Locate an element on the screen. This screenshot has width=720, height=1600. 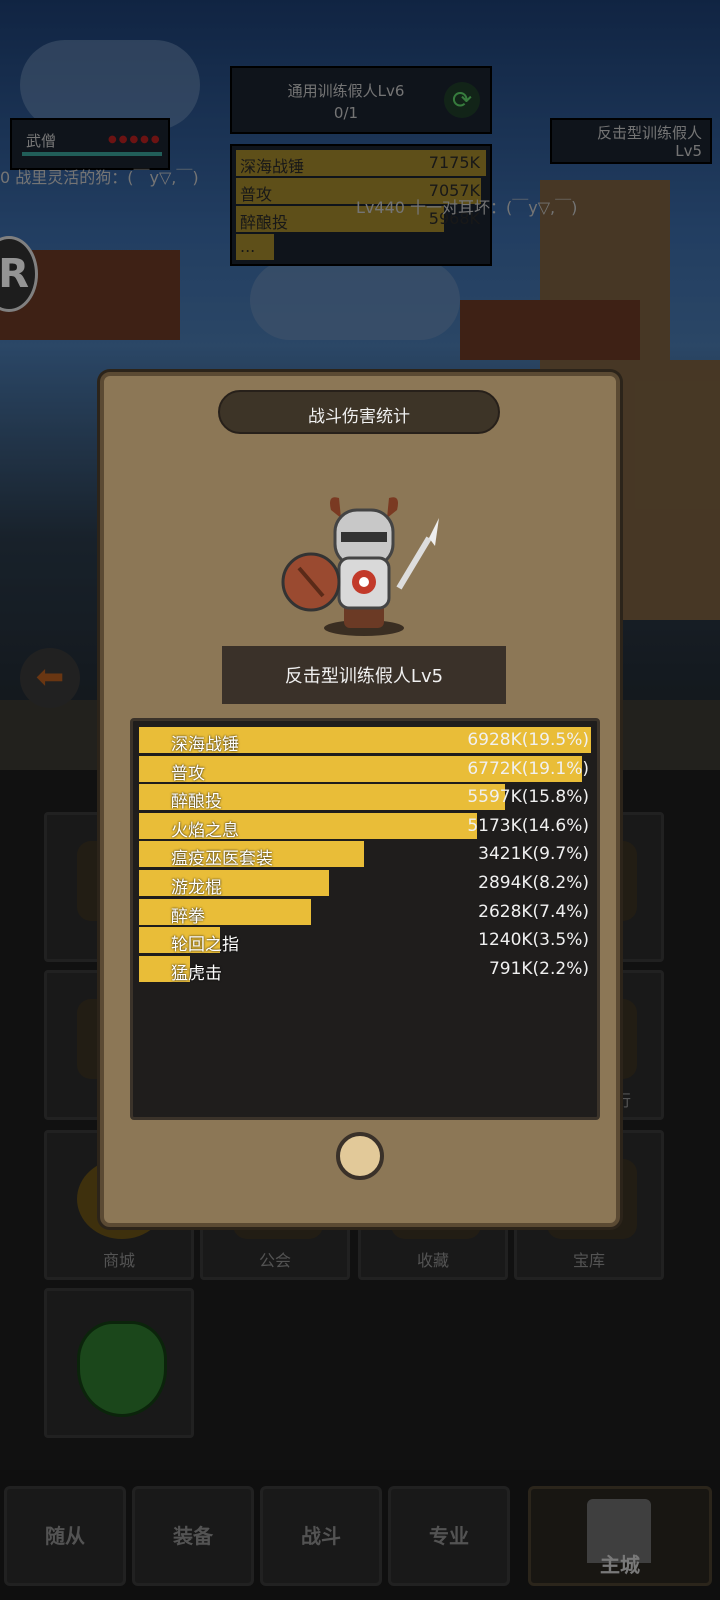
damage-stat-row: 猛虎击 791K(2.2%) is located at coordinates (367, 969).